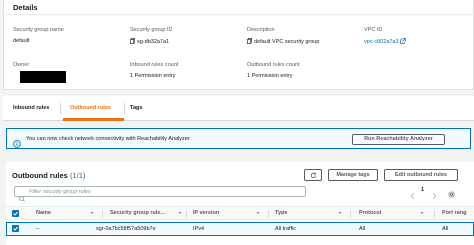 This screenshot has width=474, height=245. What do you see at coordinates (93, 119) in the screenshot?
I see `active-tab-indicator` at bounding box center [93, 119].